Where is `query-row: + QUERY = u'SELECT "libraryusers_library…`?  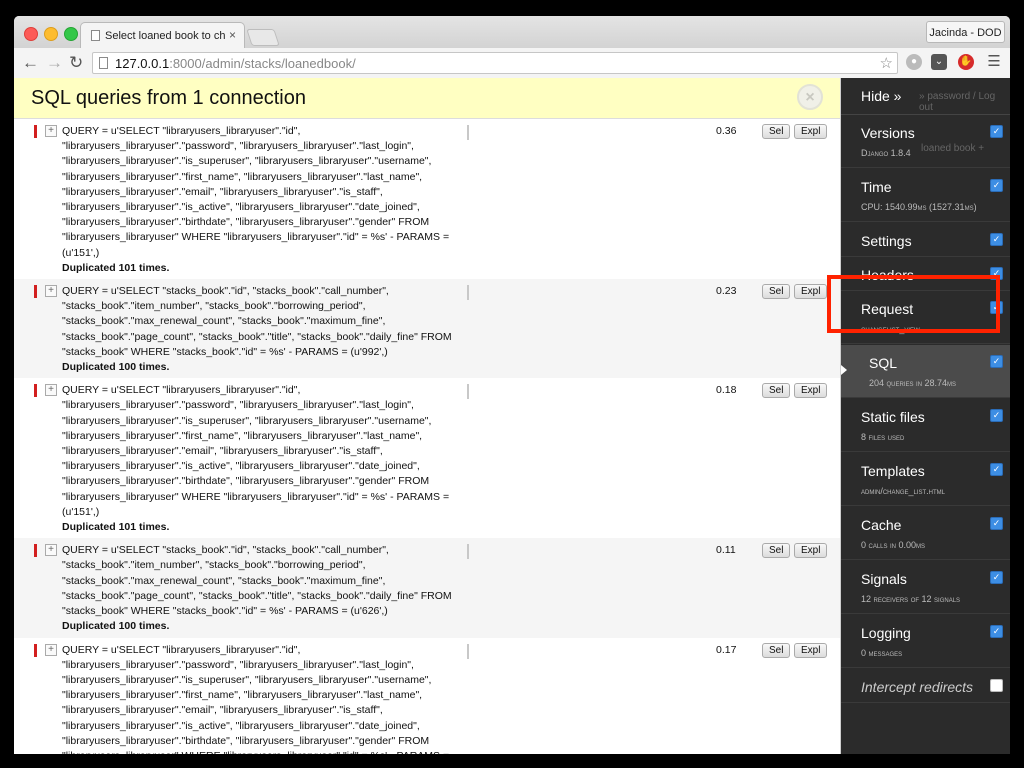 query-row: + QUERY = u'SELECT "libraryusers_library… is located at coordinates (427, 696).